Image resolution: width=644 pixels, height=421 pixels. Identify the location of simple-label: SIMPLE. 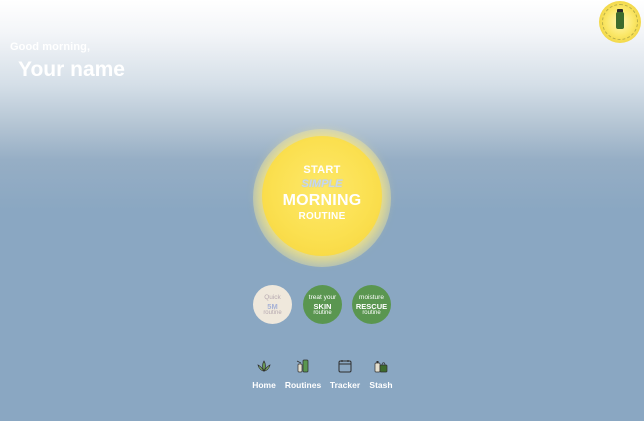
(322, 184).